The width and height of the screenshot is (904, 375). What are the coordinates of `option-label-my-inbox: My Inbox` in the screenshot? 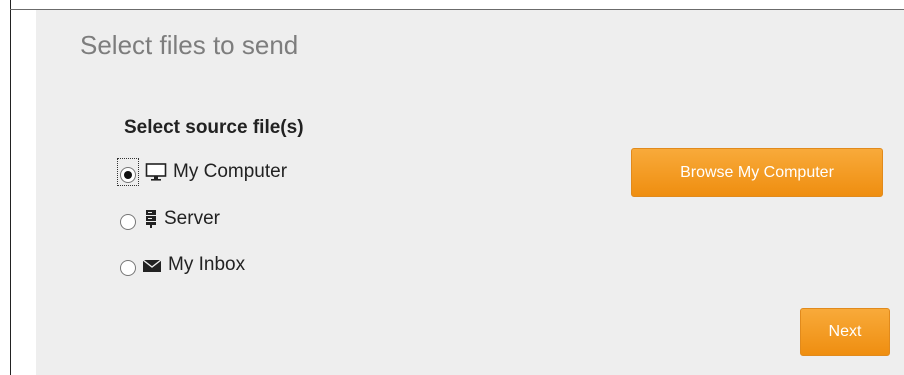 It's located at (207, 264).